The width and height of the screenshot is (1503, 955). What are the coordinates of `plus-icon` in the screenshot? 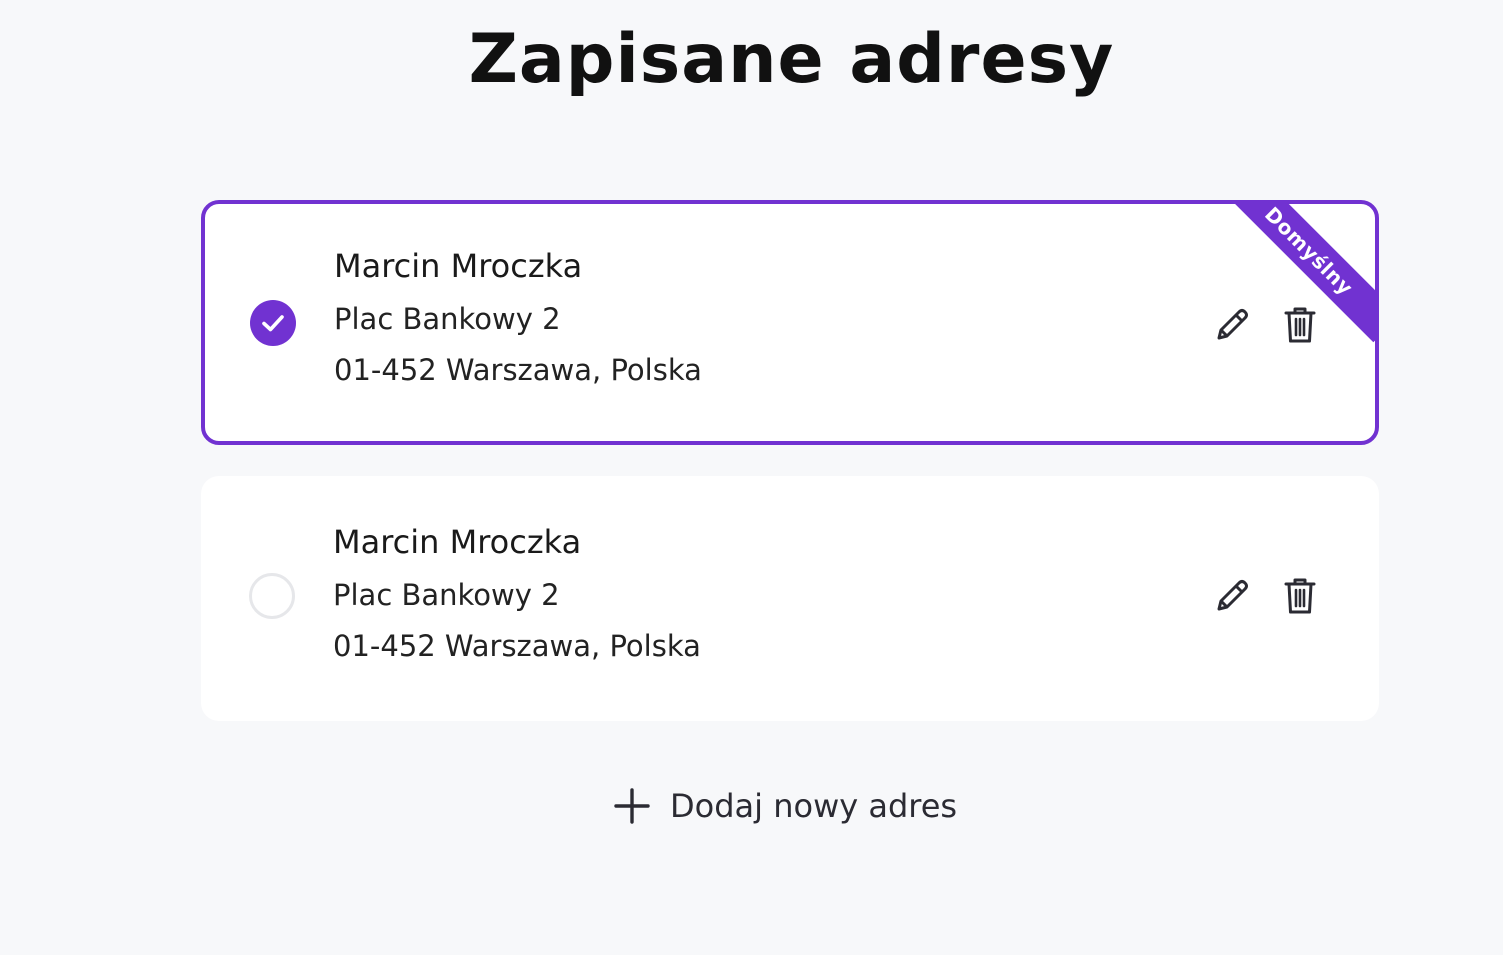 It's located at (632, 806).